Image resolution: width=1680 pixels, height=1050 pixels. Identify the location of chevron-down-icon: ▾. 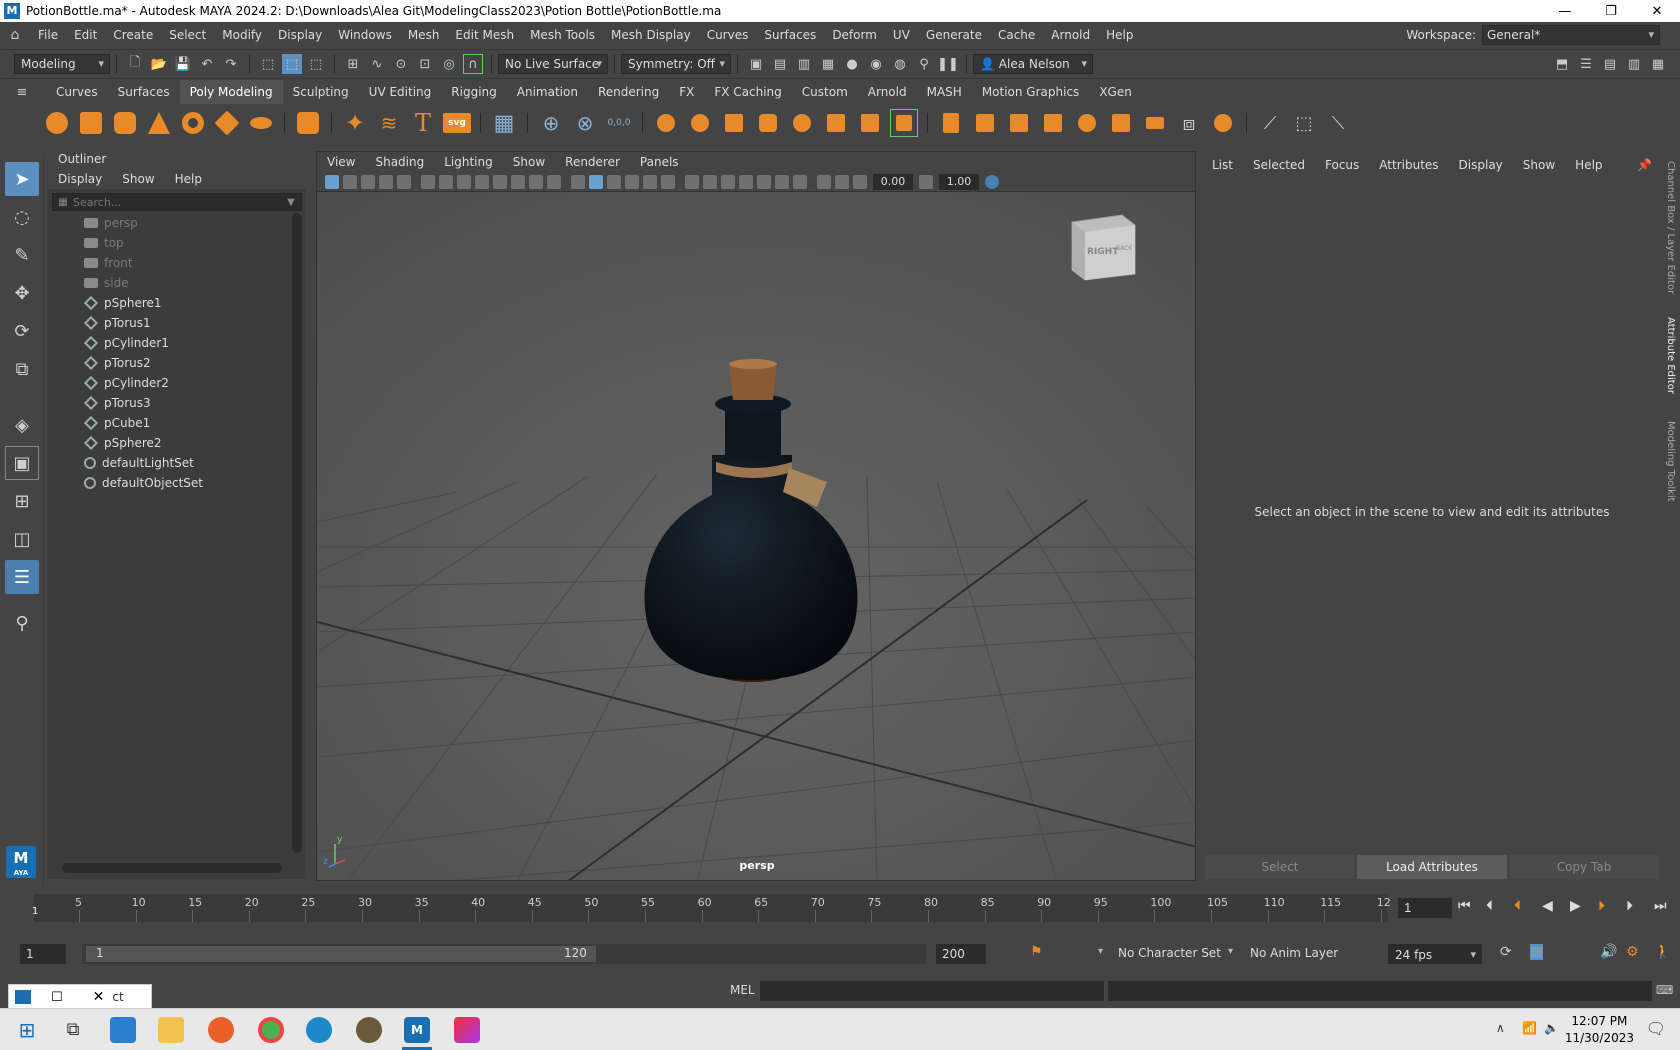
(1100, 951).